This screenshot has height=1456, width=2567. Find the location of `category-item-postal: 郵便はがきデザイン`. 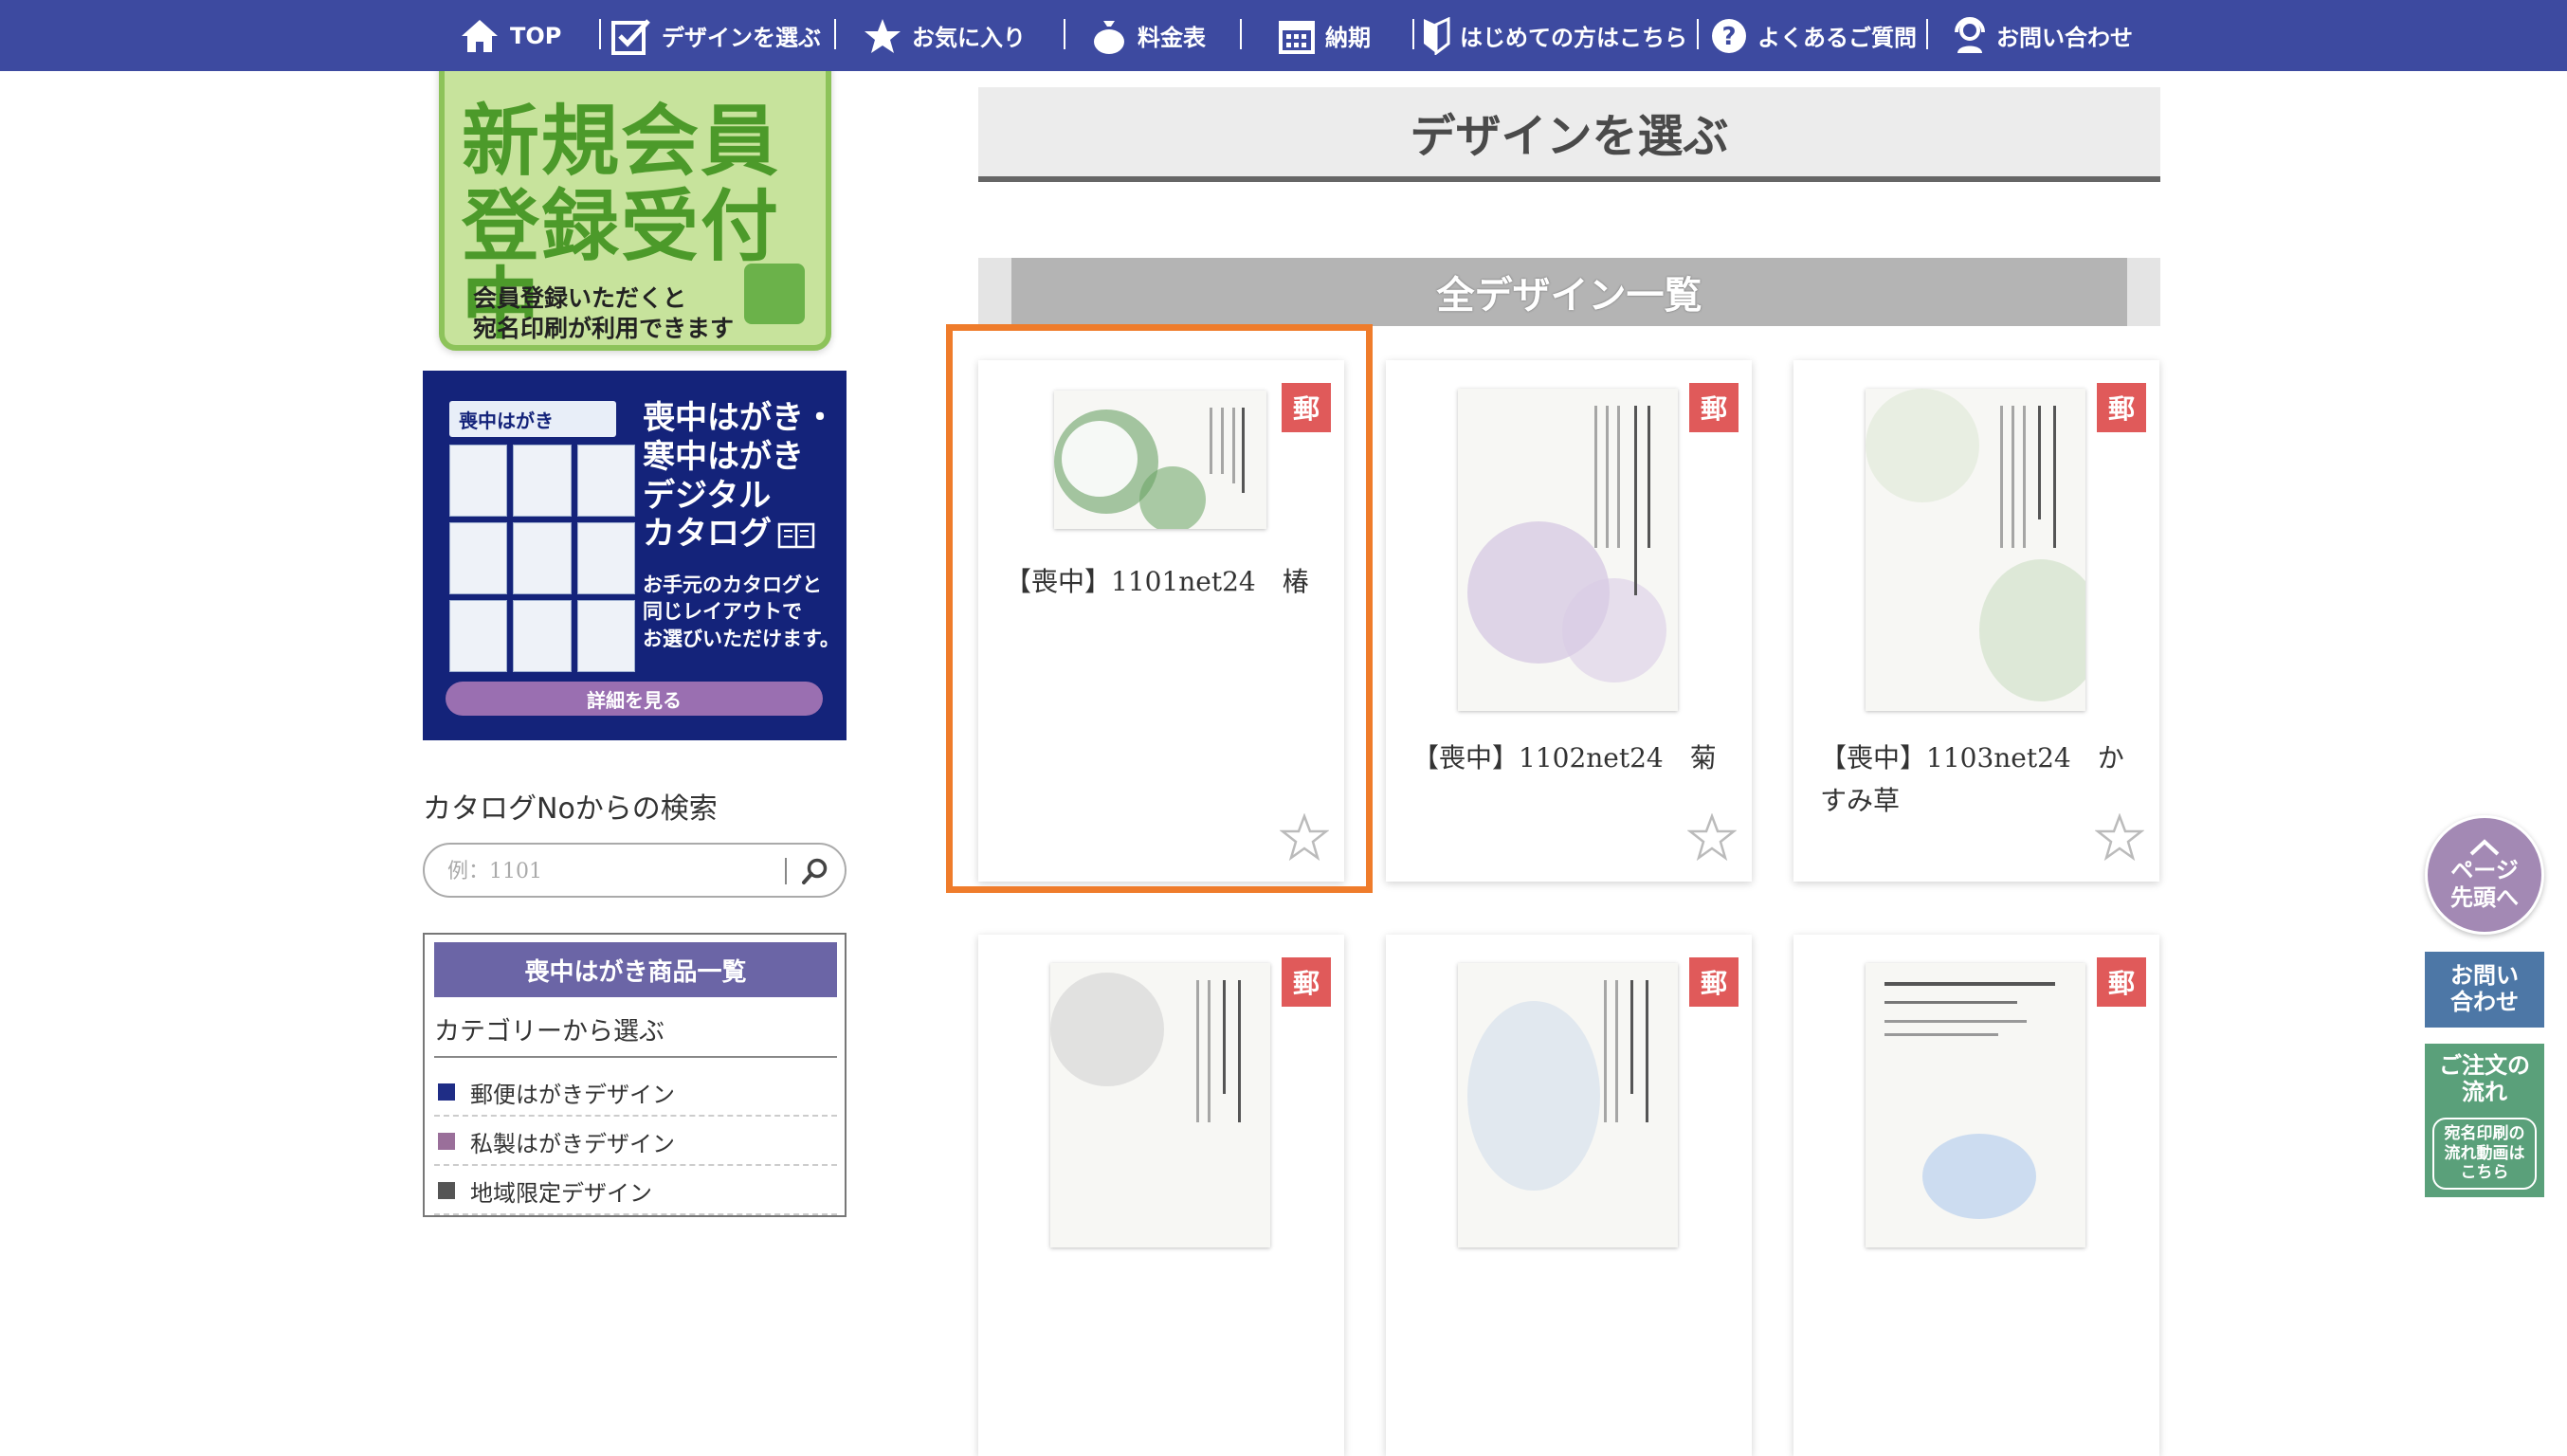

category-item-postal: 郵便はがきデザイン is located at coordinates (635, 1093).